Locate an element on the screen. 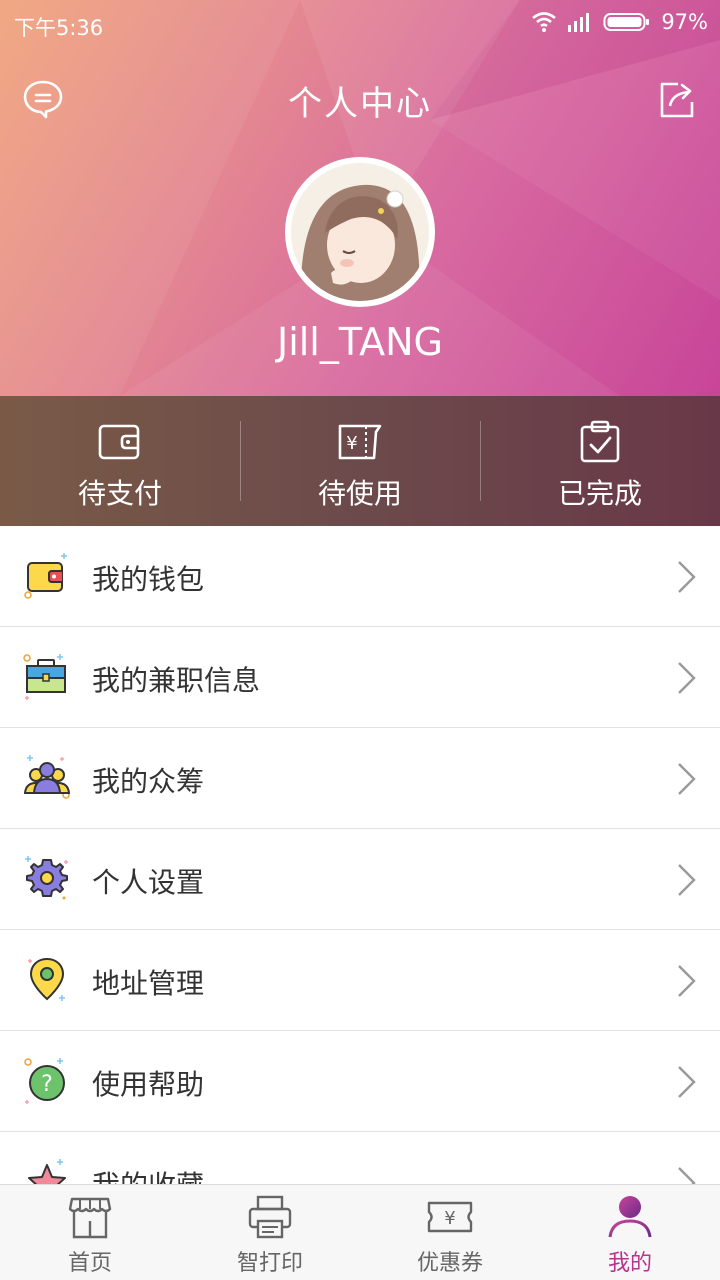 This screenshot has width=720, height=1280. menu-label: 地址管理 is located at coordinates (148, 983).